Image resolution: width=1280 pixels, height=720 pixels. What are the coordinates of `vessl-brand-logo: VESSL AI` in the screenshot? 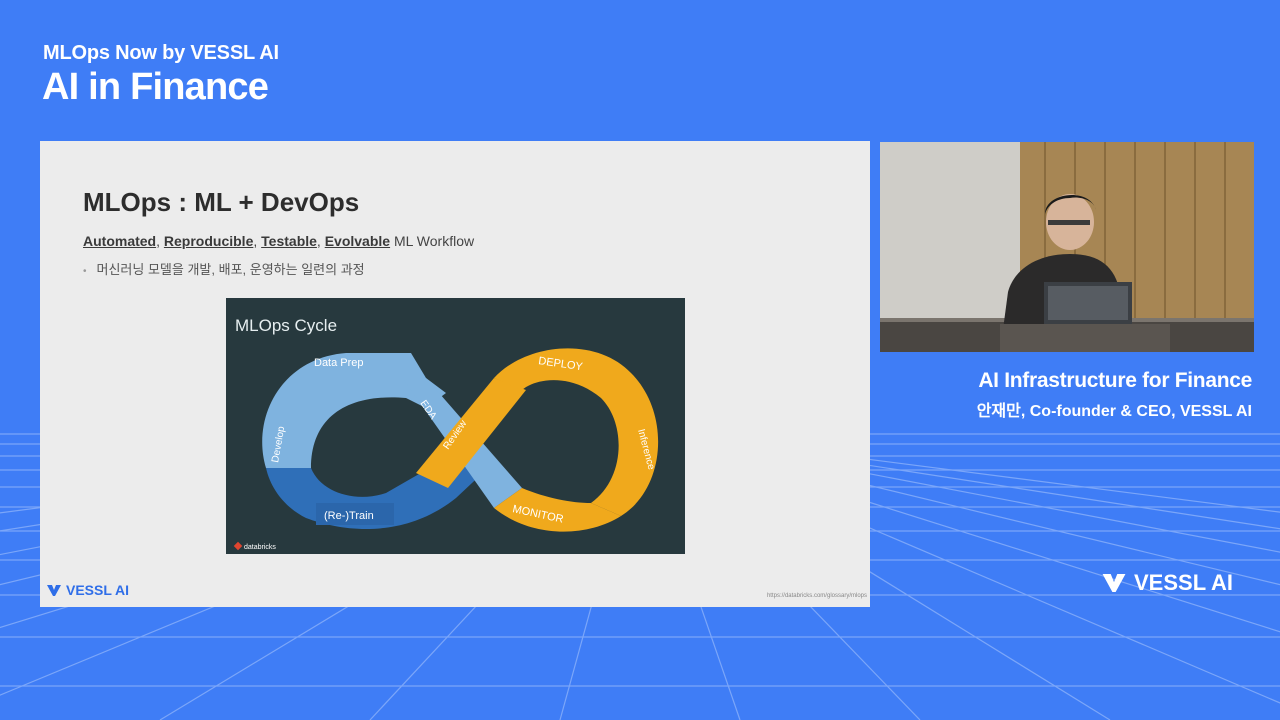 It's located at (1167, 583).